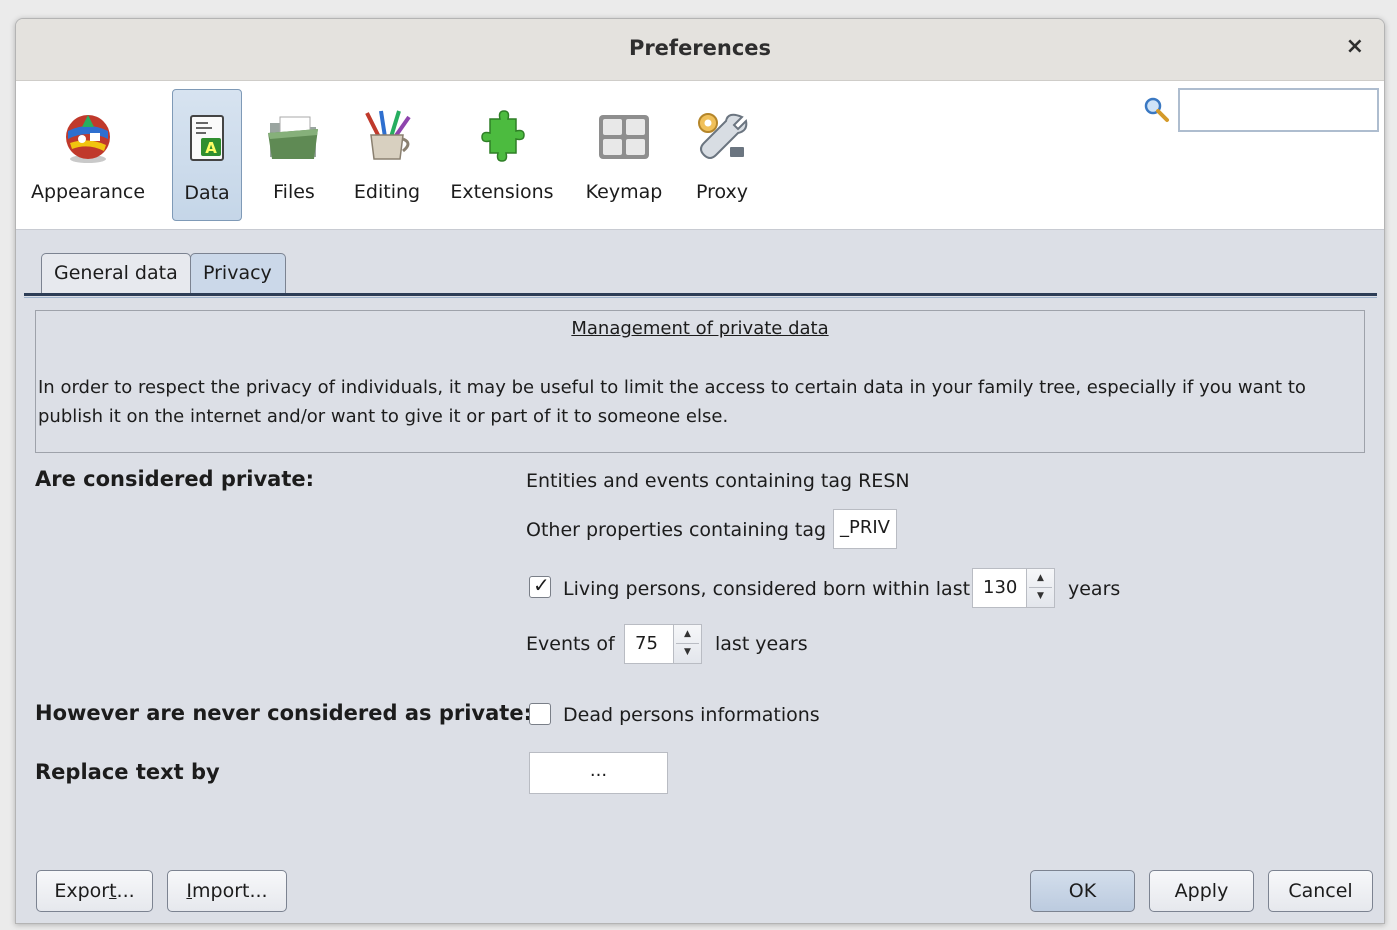 This screenshot has height=930, width=1397. What do you see at coordinates (1000, 587) in the screenshot?
I see `spinner-value: 130` at bounding box center [1000, 587].